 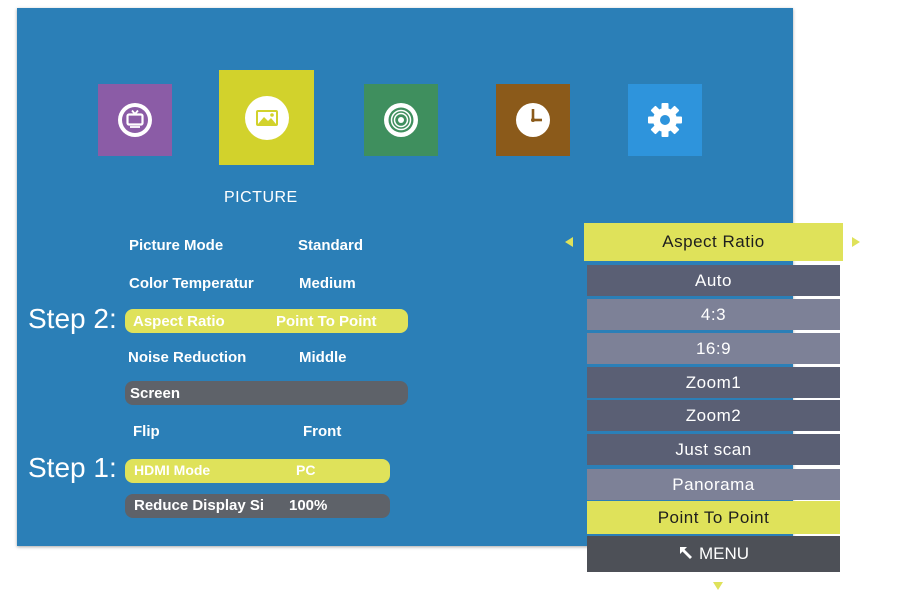 What do you see at coordinates (724, 553) in the screenshot?
I see `menu-label: MENU` at bounding box center [724, 553].